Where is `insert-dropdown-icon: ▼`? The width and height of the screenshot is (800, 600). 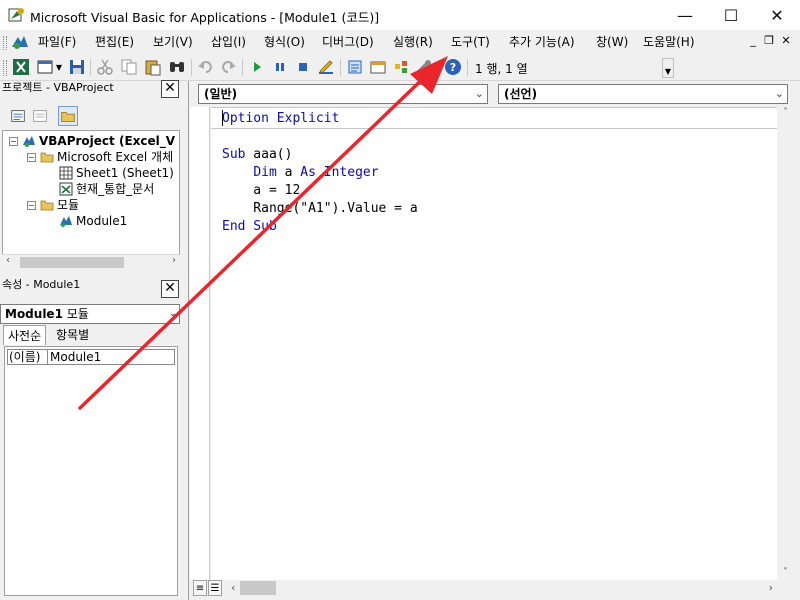
insert-dropdown-icon: ▼ is located at coordinates (59, 67).